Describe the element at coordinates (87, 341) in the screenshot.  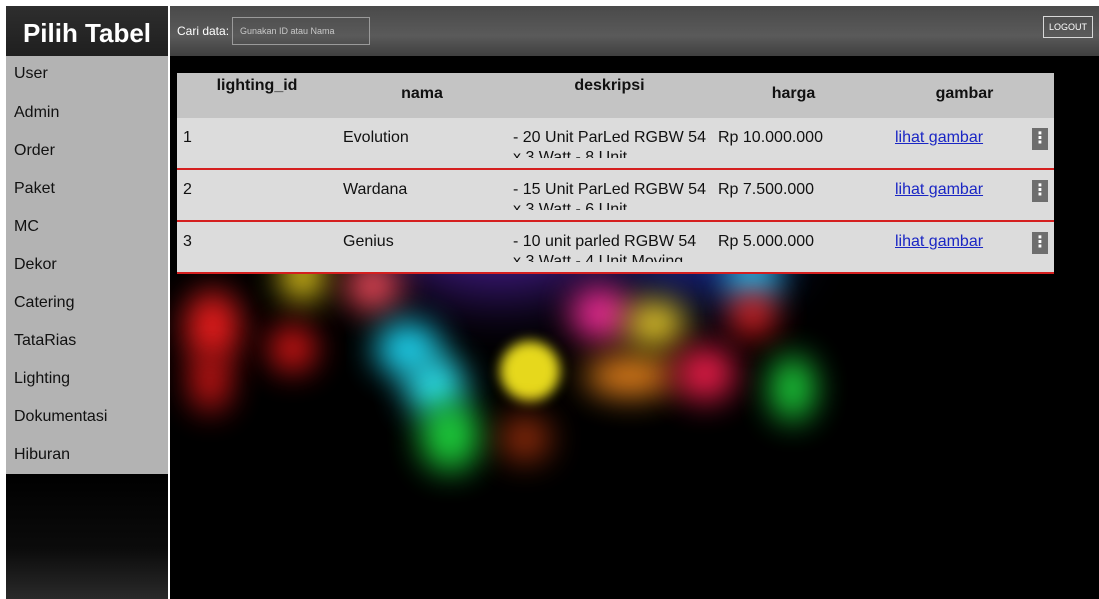
I see `sidebar-item-tatarias: TataRias` at that location.